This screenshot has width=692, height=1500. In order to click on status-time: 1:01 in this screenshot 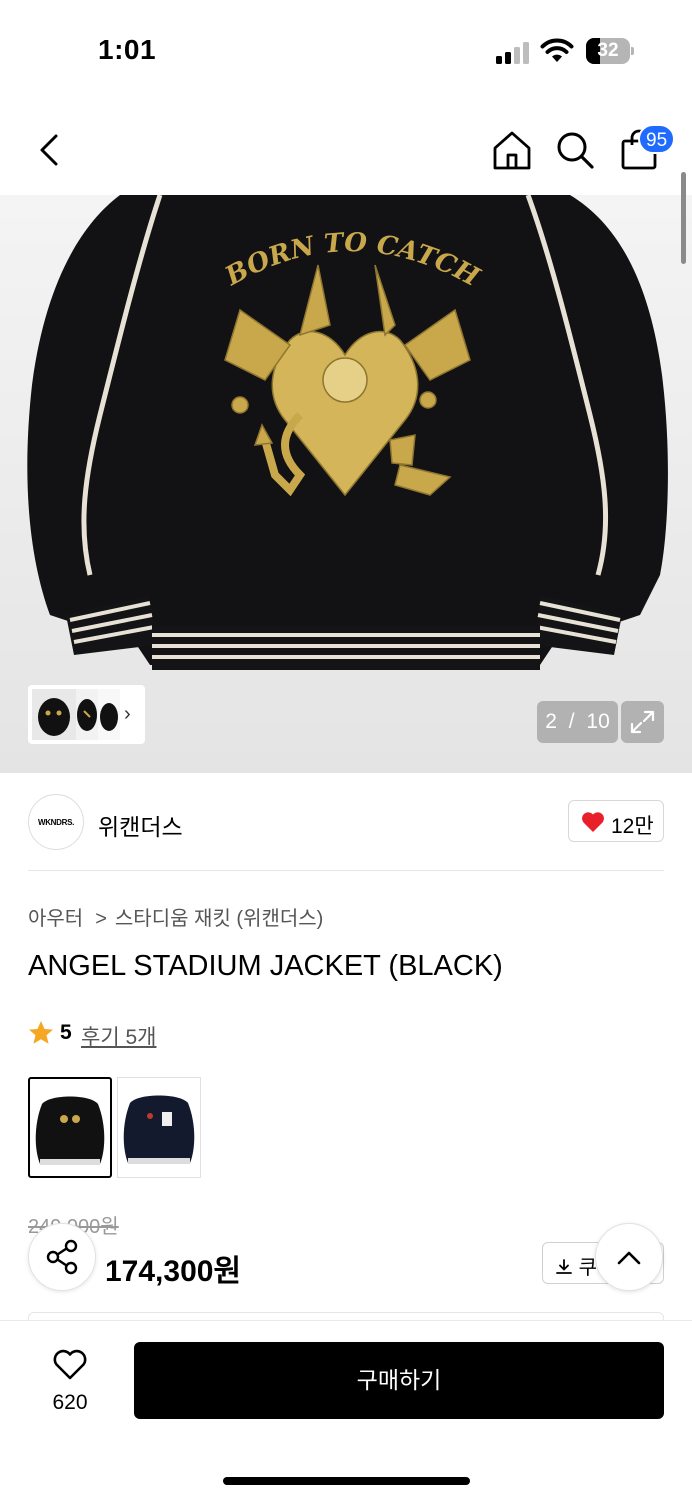, I will do `click(127, 49)`.